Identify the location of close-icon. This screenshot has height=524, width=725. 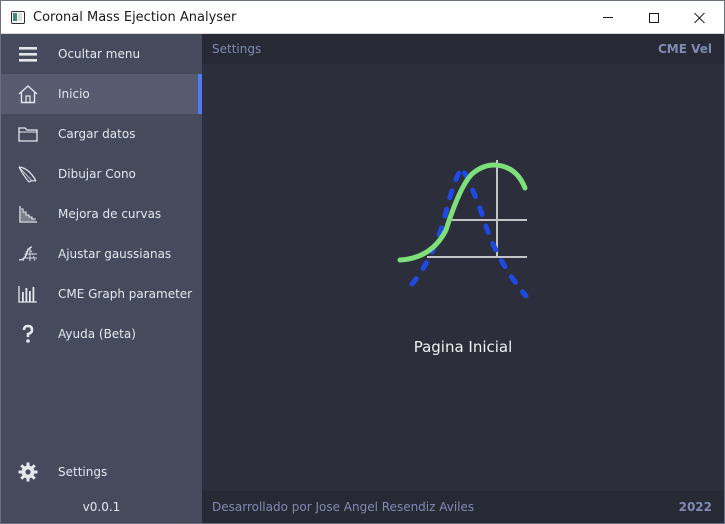
(700, 18).